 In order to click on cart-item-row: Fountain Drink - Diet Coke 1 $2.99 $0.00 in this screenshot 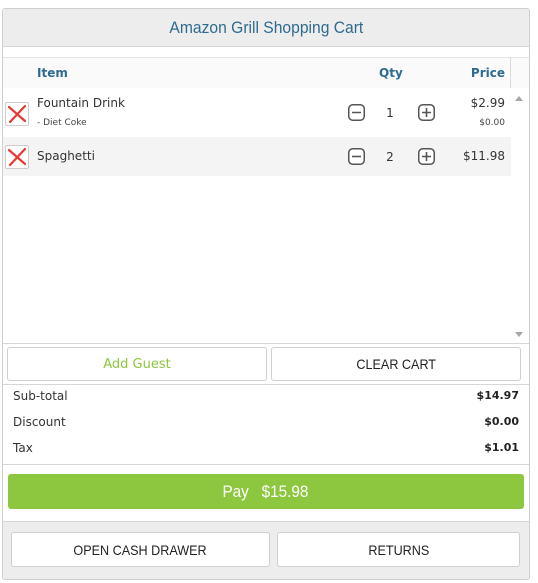, I will do `click(257, 112)`.